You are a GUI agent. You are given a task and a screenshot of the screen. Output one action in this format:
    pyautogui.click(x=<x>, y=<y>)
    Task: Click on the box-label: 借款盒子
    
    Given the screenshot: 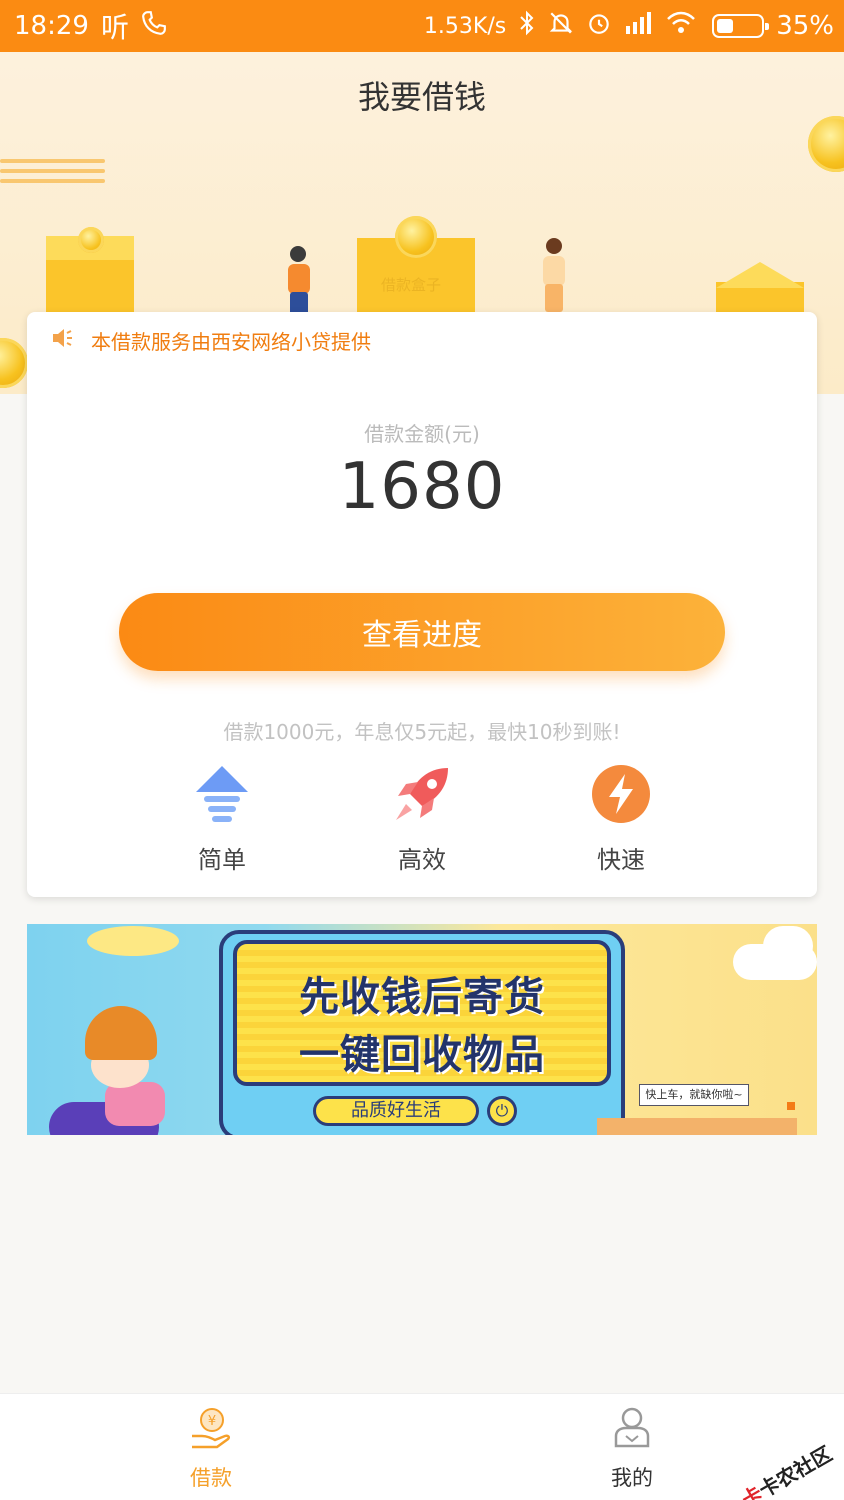 What is the action you would take?
    pyautogui.click(x=411, y=285)
    